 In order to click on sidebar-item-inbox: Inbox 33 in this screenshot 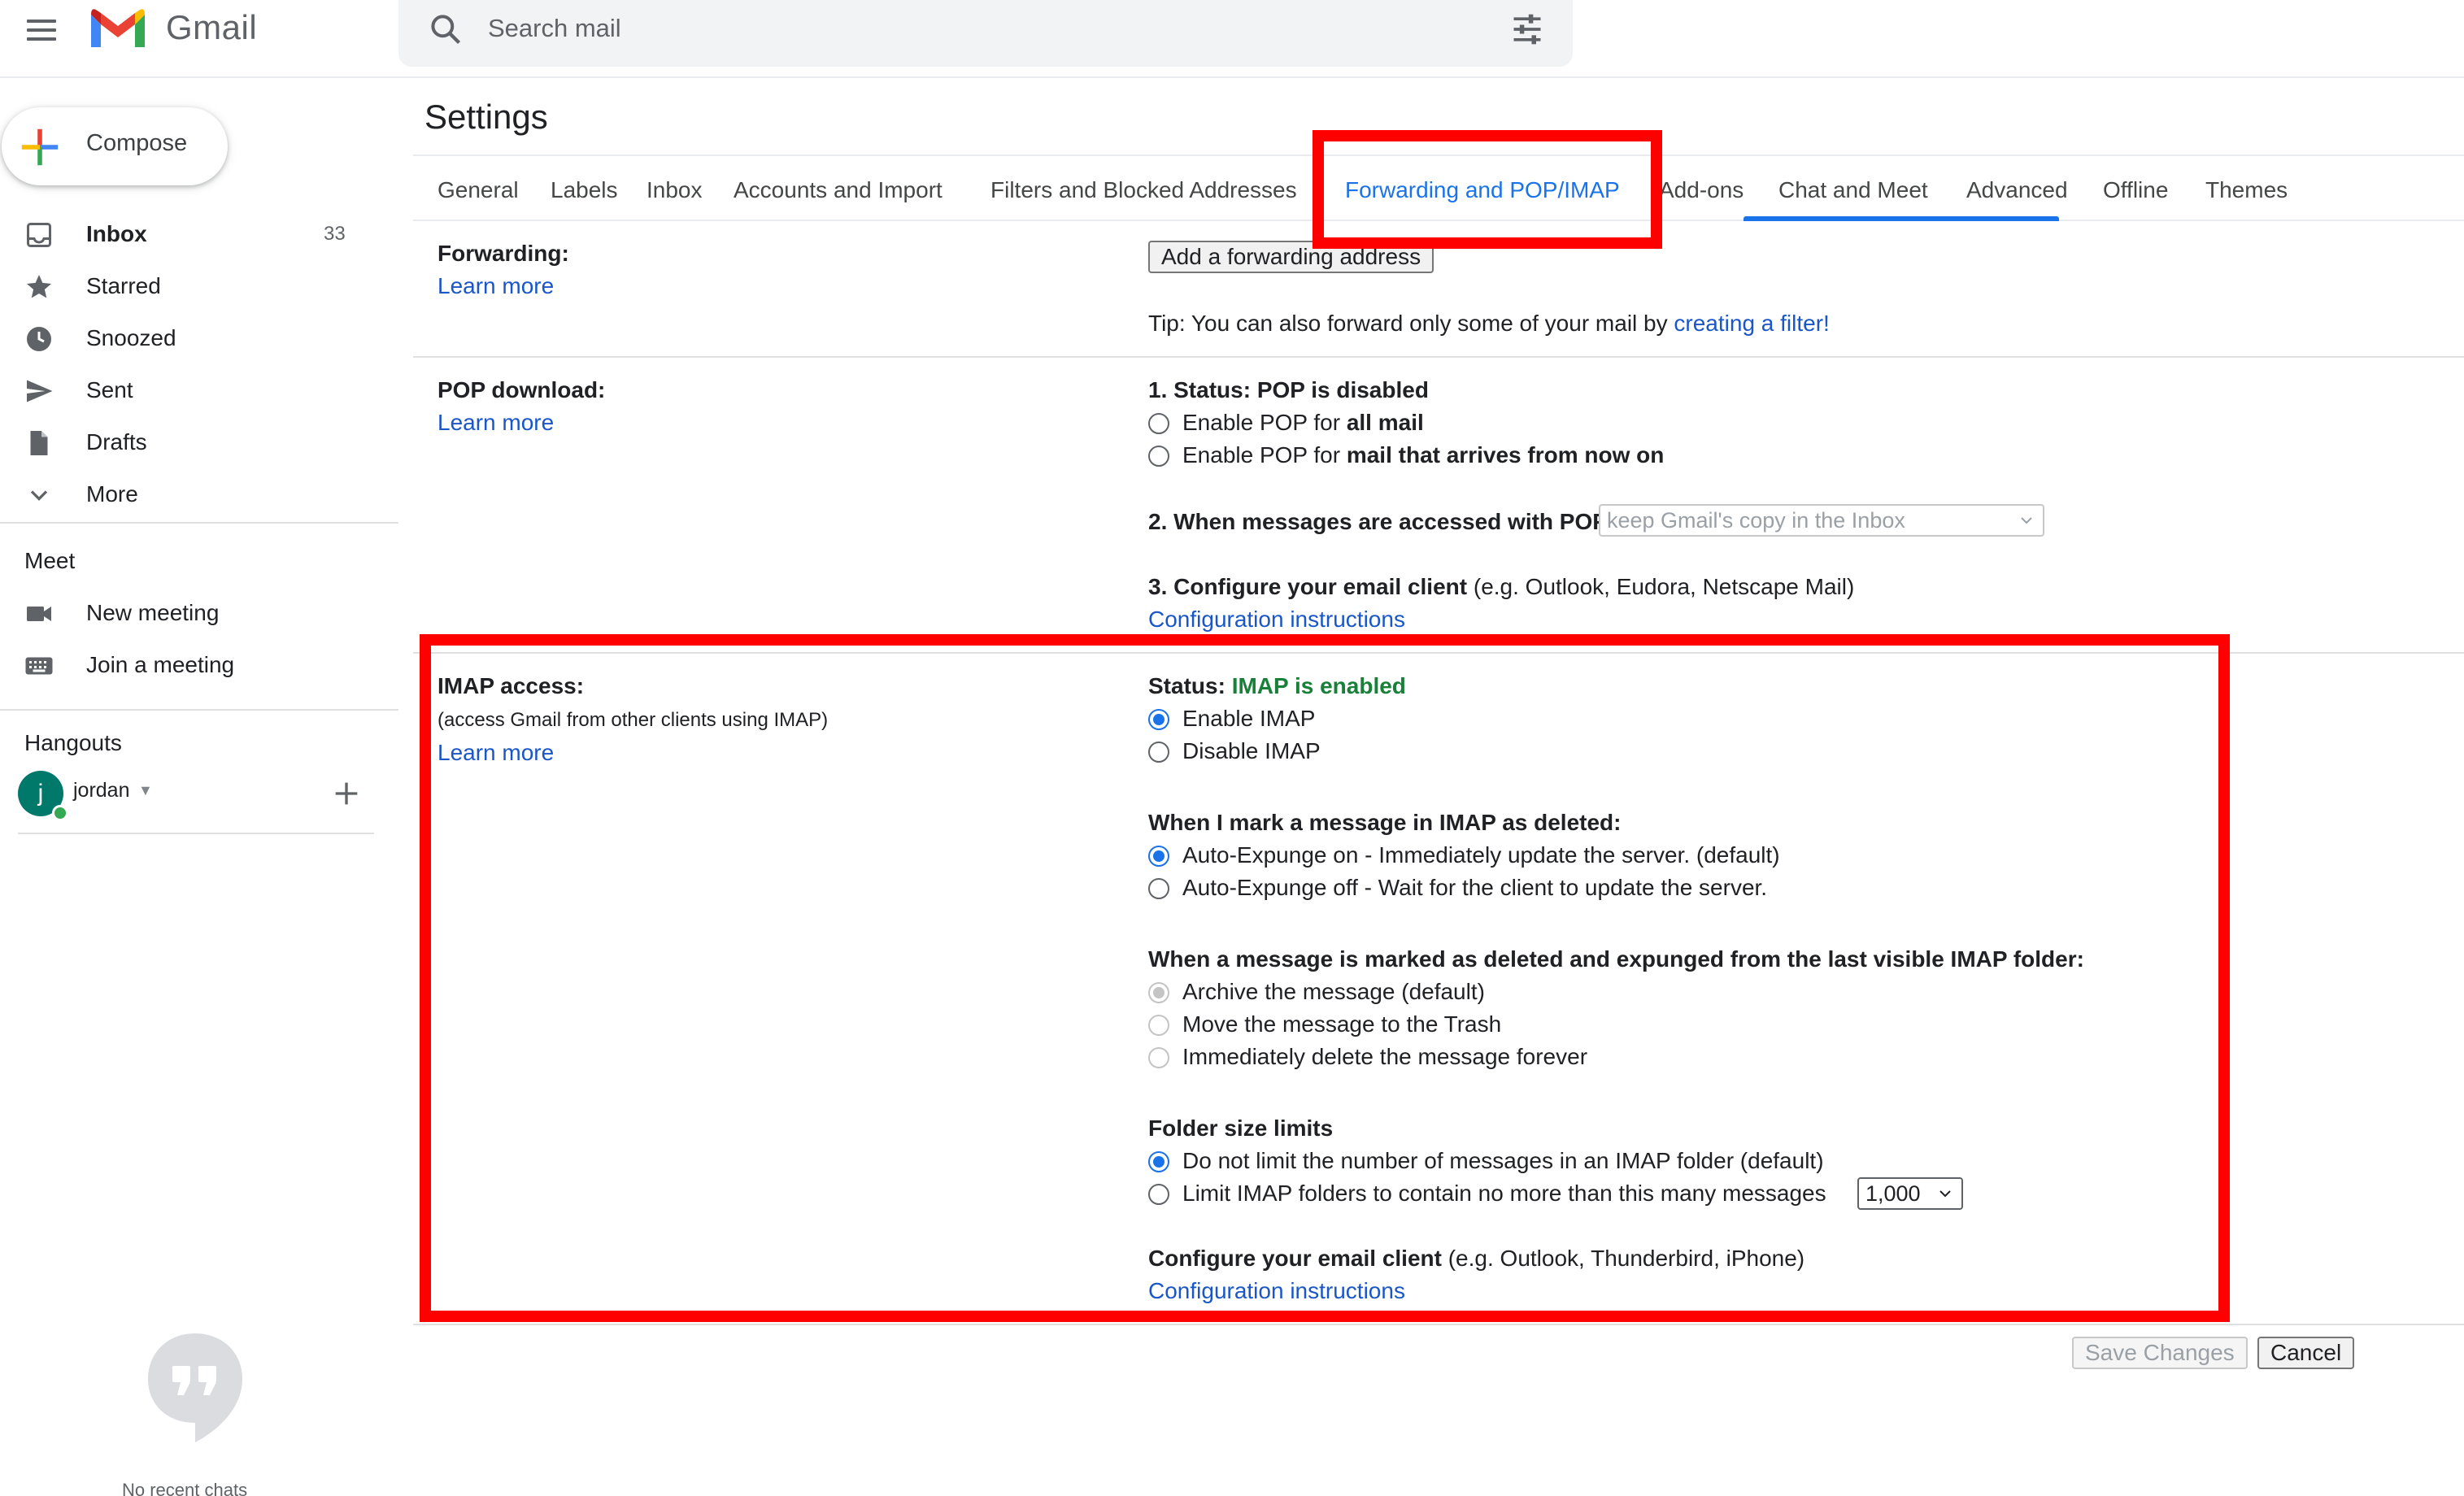, I will do `click(199, 235)`.